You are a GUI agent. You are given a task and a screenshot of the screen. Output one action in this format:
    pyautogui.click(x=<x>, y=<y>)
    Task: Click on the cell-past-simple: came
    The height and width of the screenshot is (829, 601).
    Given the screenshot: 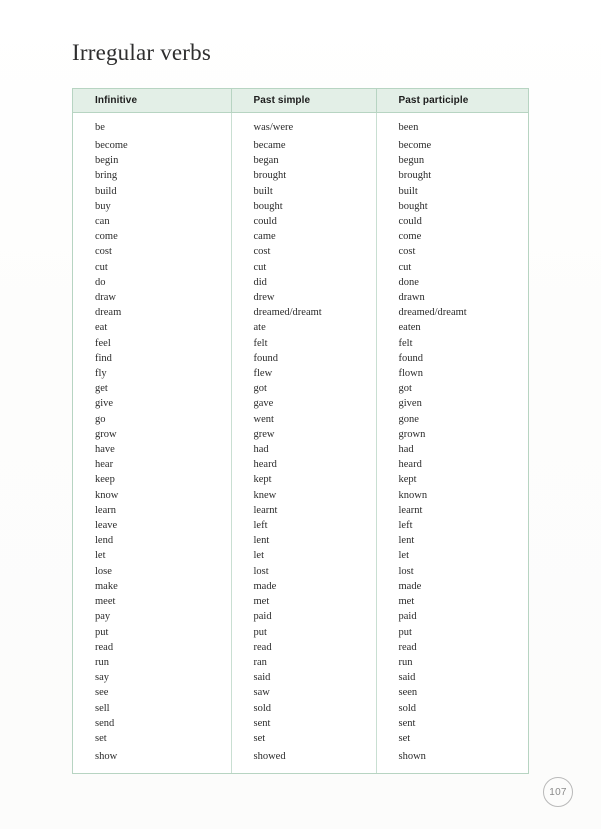 What is the action you would take?
    pyautogui.click(x=304, y=237)
    